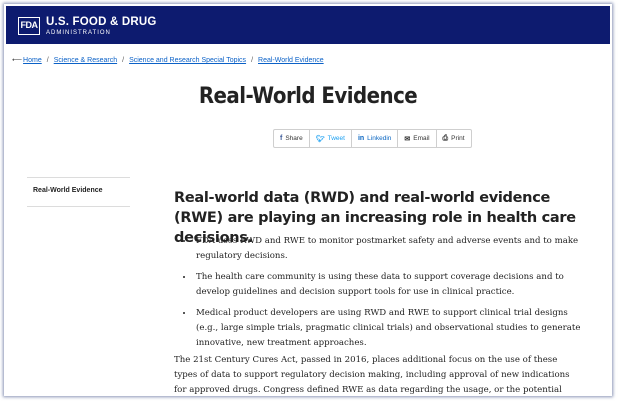 The image size is (620, 401). I want to click on twitter-icon: 🐦︎, so click(320, 139).